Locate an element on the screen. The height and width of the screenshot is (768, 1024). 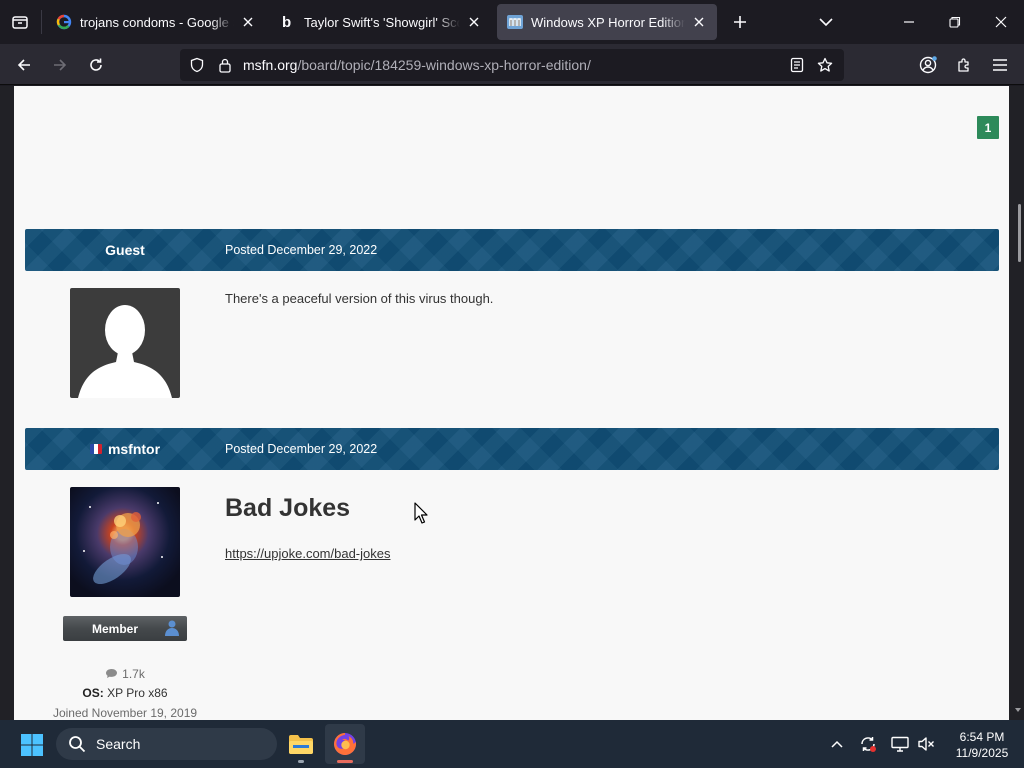
reader-view-icon is located at coordinates (797, 65).